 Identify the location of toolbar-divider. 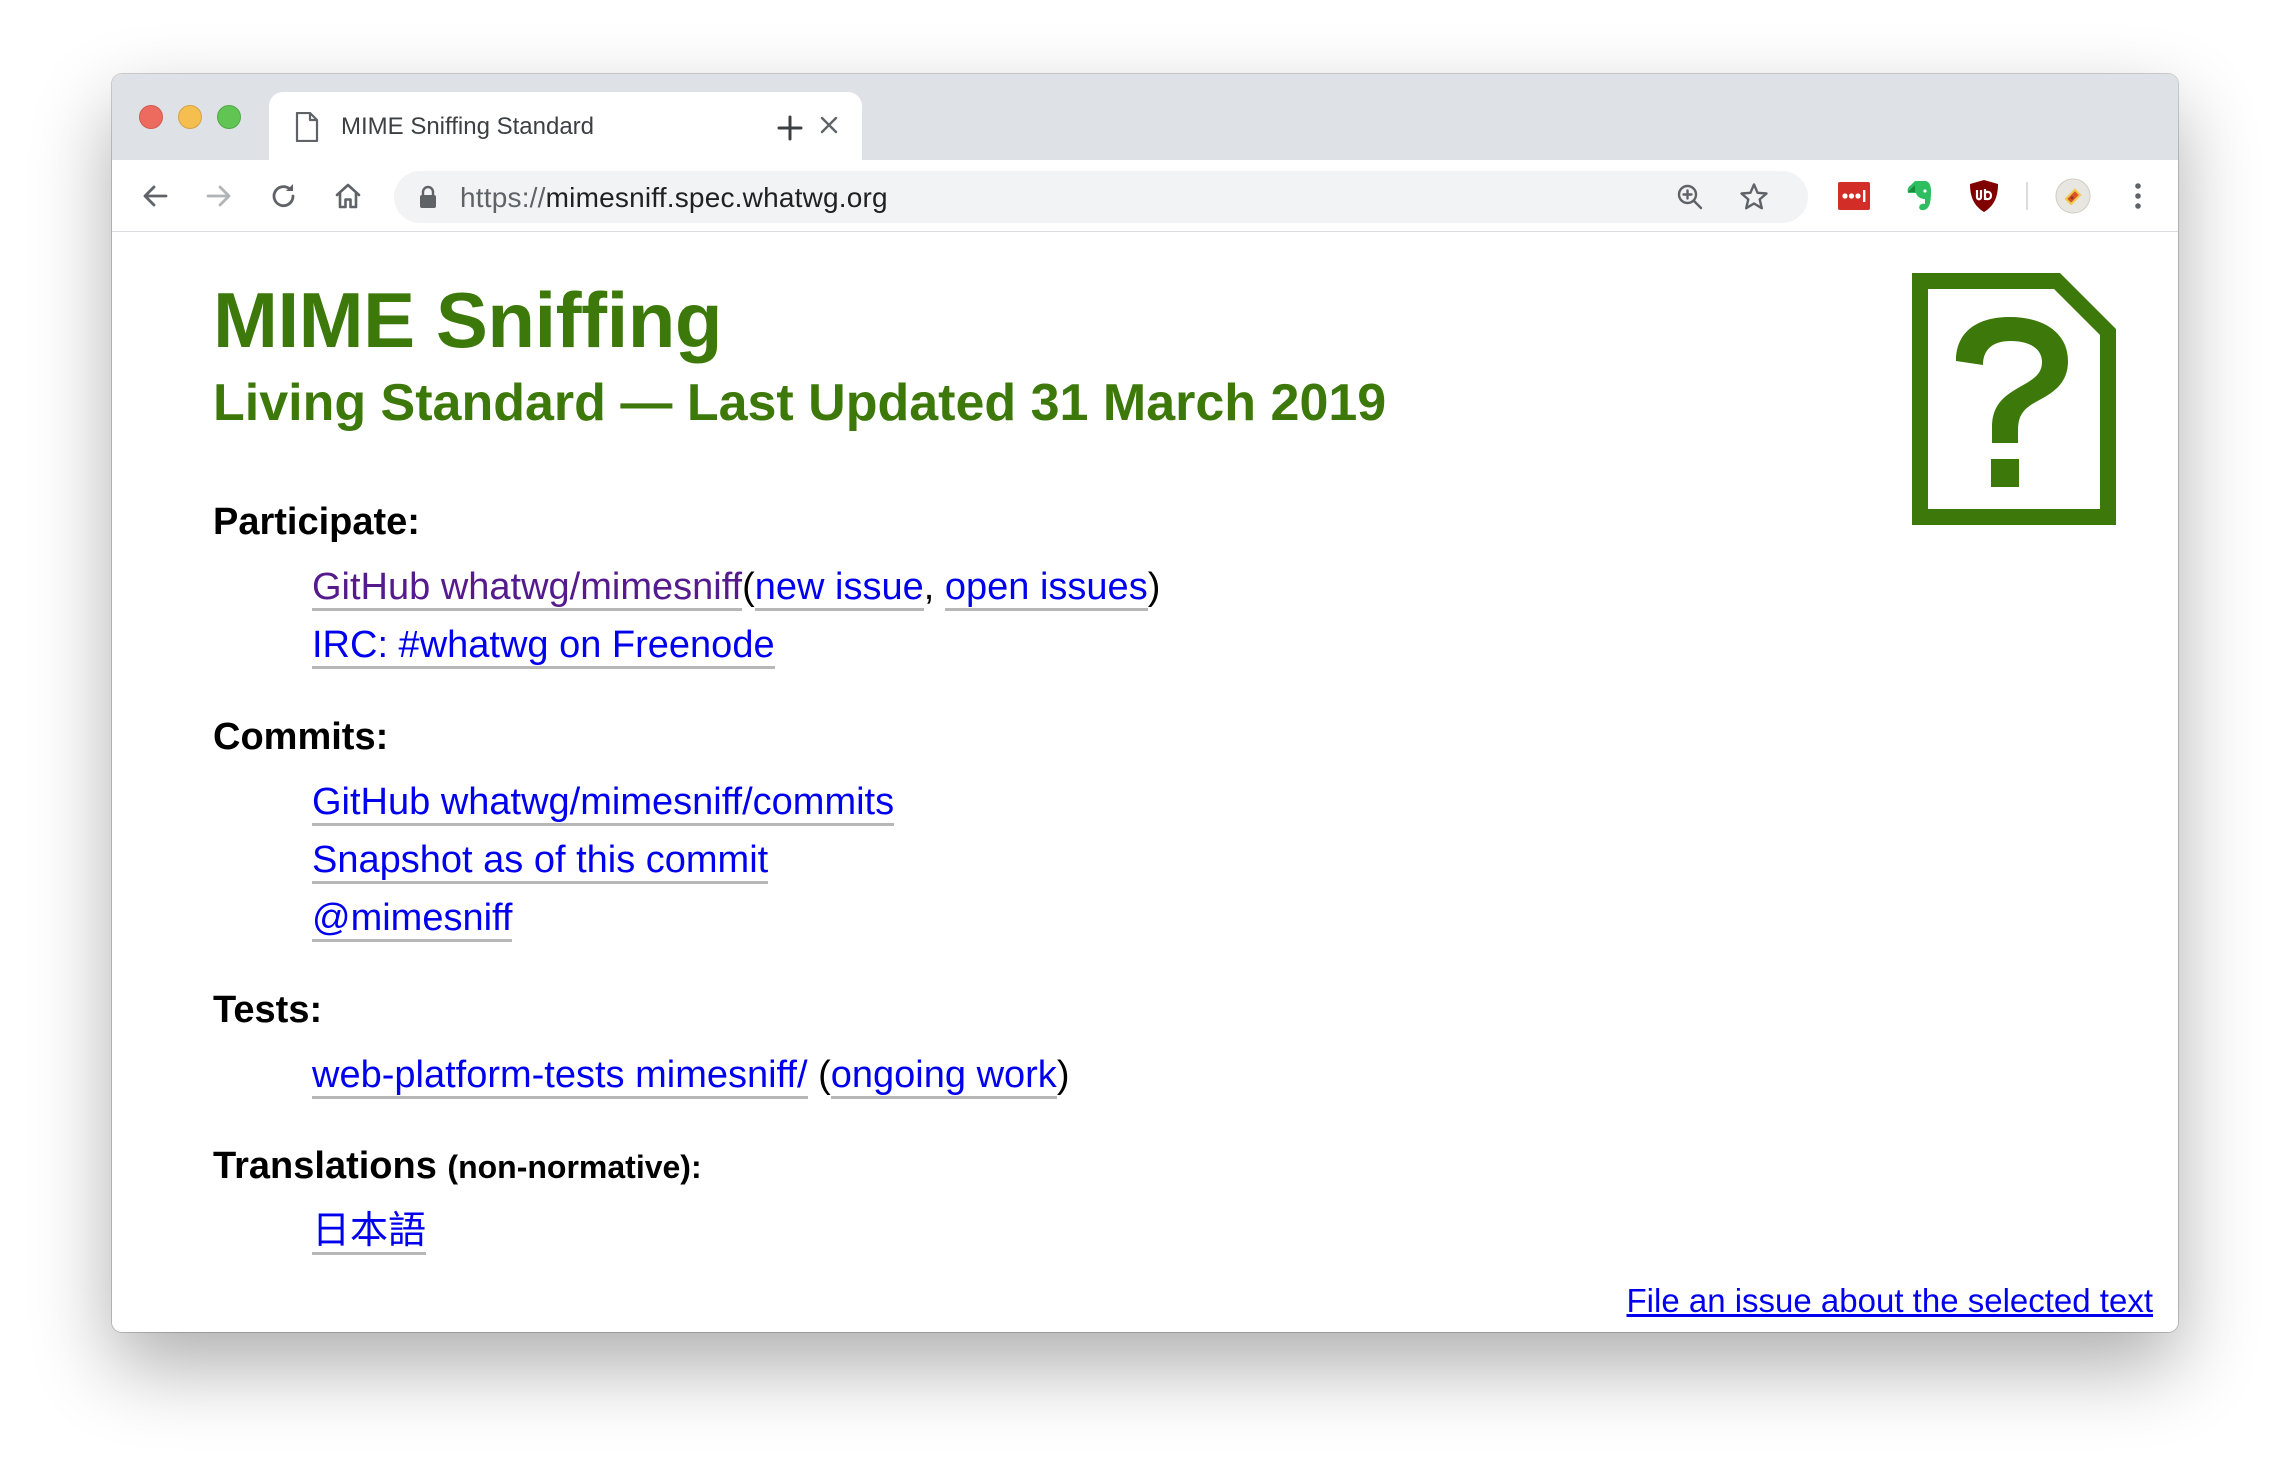
(2027, 196).